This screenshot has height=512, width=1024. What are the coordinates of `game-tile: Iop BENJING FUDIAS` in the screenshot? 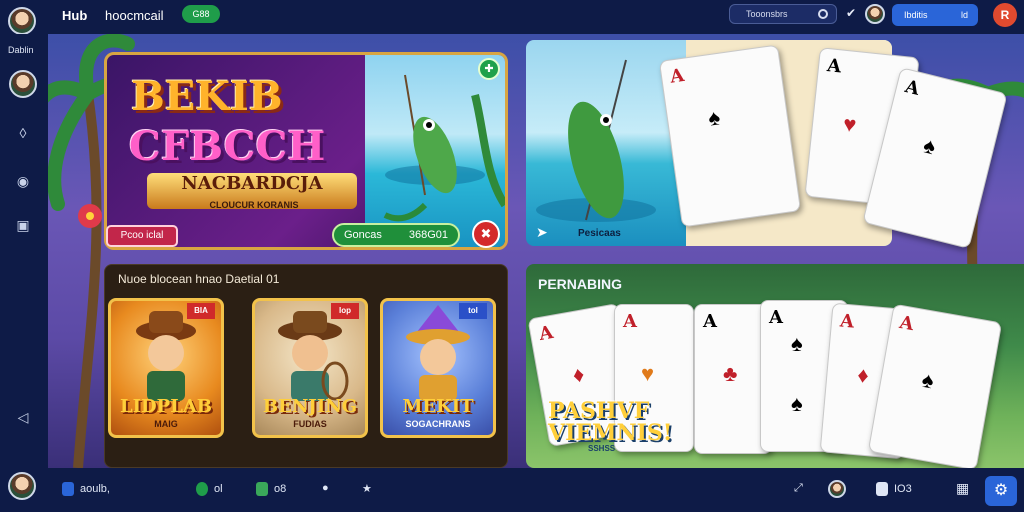 It's located at (310, 368).